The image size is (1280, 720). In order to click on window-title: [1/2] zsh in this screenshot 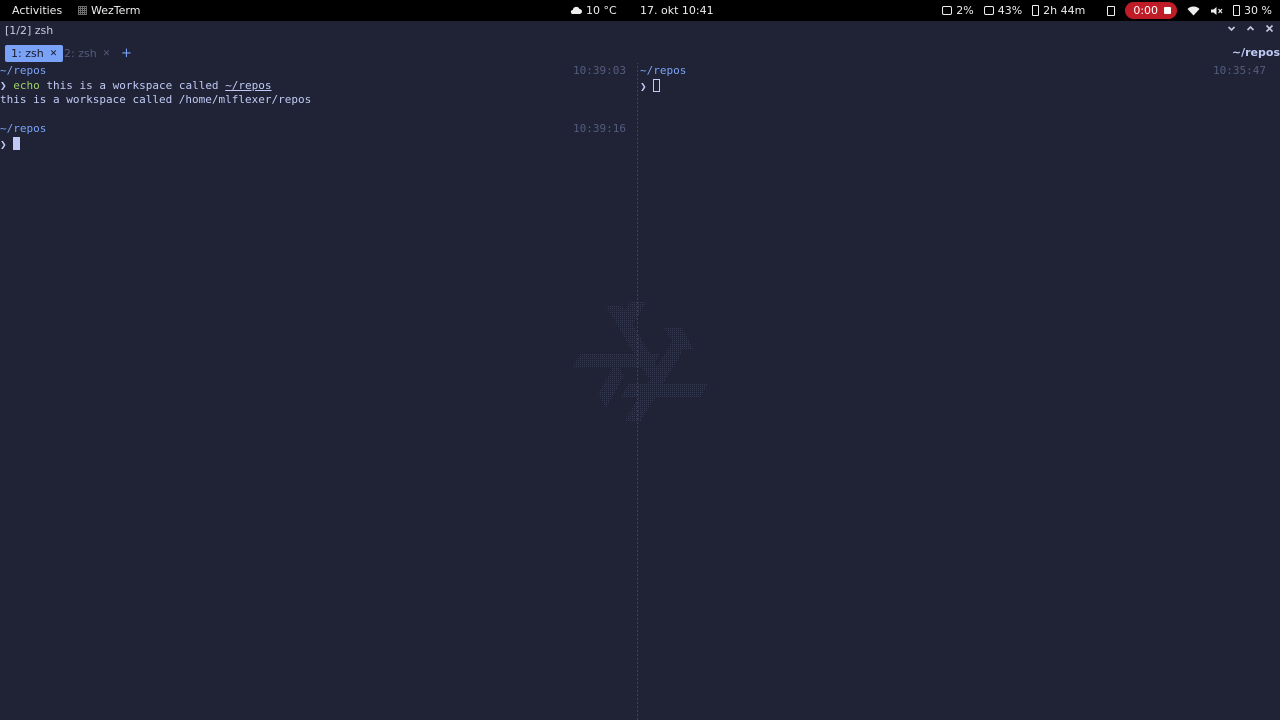, I will do `click(29, 30)`.